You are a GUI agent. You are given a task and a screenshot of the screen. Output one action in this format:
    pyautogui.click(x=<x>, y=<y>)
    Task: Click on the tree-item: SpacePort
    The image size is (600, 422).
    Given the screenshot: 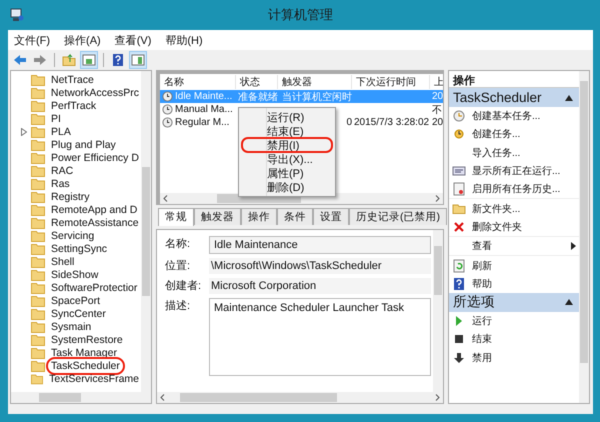 What is the action you would take?
    pyautogui.click(x=75, y=300)
    